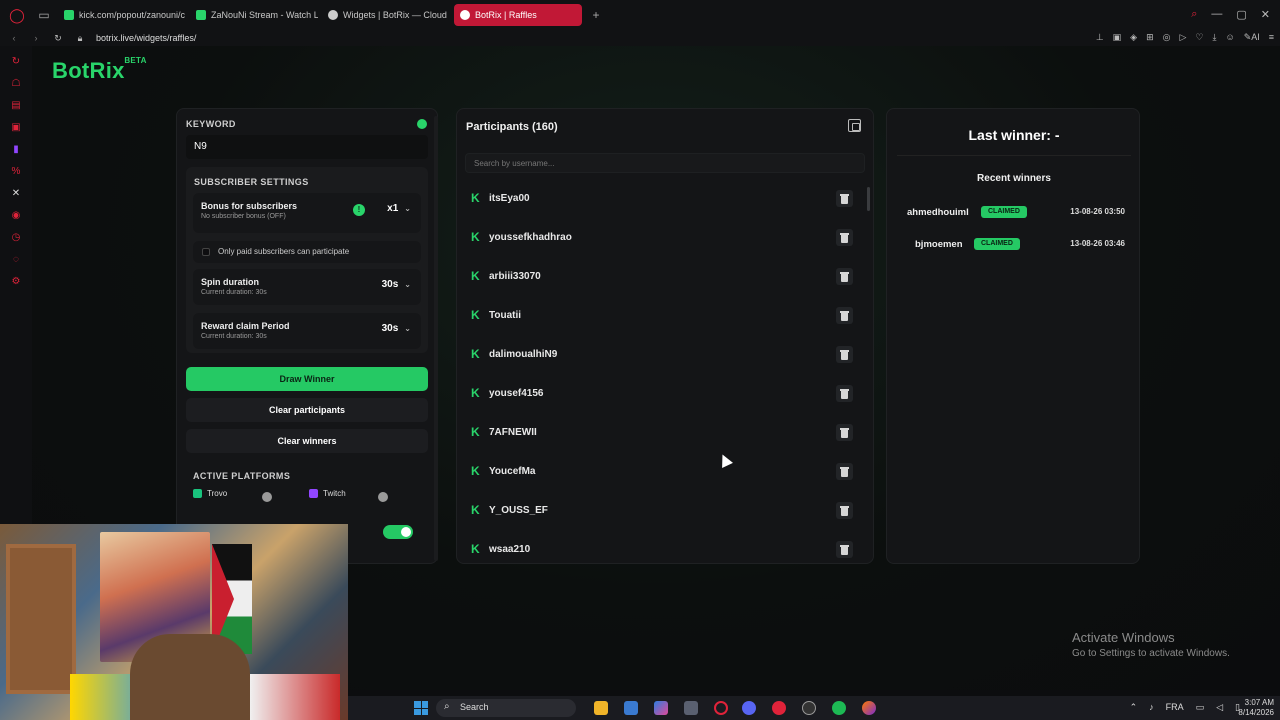 This screenshot has width=1280, height=720. What do you see at coordinates (58, 38) in the screenshot?
I see `reload-icon: ↻` at bounding box center [58, 38].